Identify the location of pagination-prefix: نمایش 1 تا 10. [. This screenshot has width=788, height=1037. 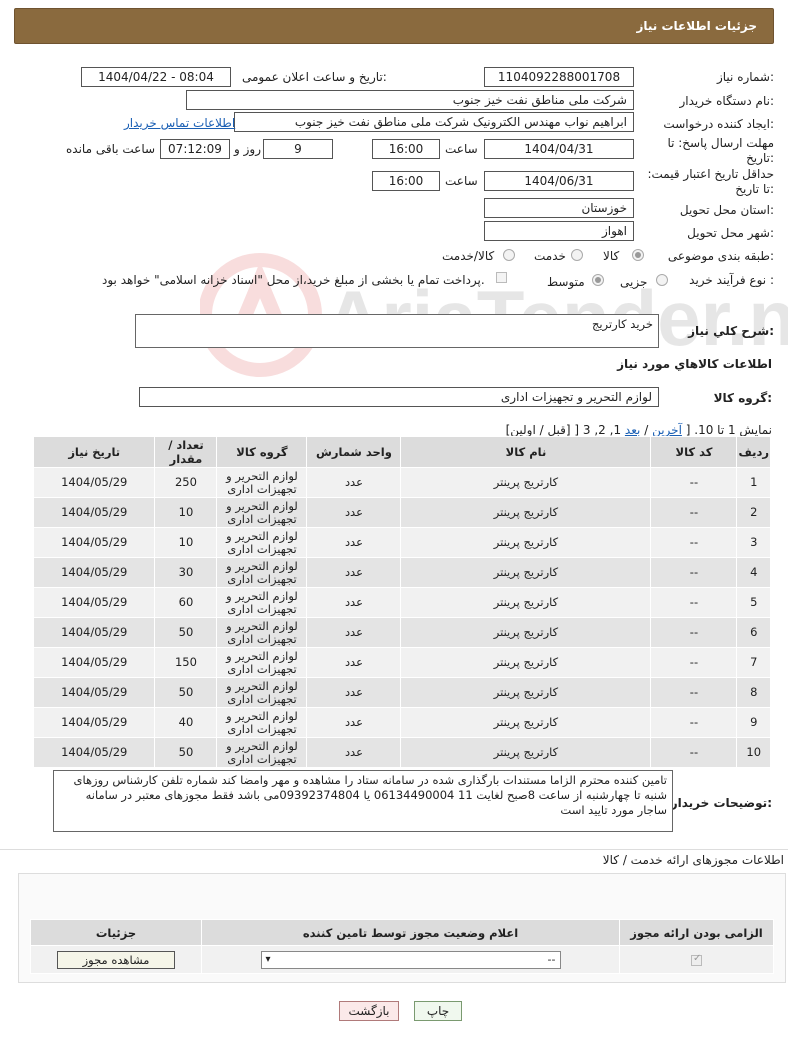
(728, 430).